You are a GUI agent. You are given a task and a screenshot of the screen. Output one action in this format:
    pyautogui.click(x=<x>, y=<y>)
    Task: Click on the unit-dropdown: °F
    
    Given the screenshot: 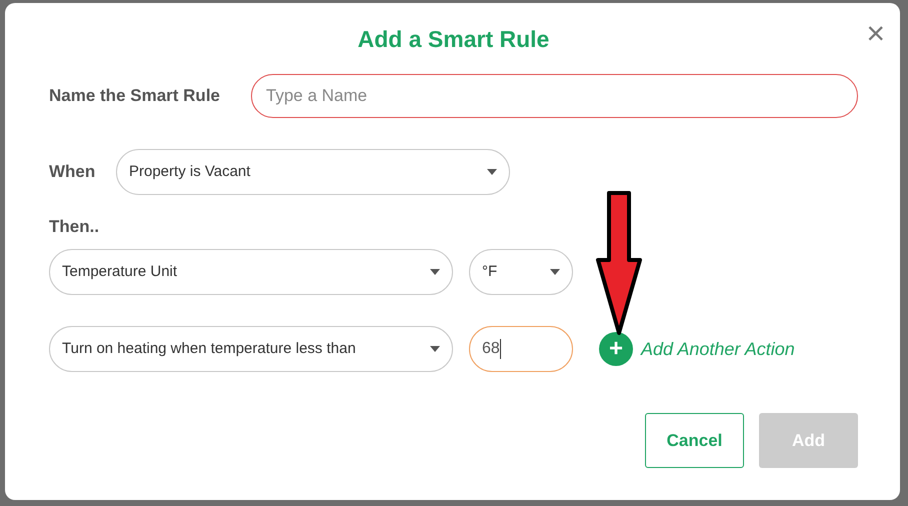 What is the action you would take?
    pyautogui.click(x=521, y=272)
    